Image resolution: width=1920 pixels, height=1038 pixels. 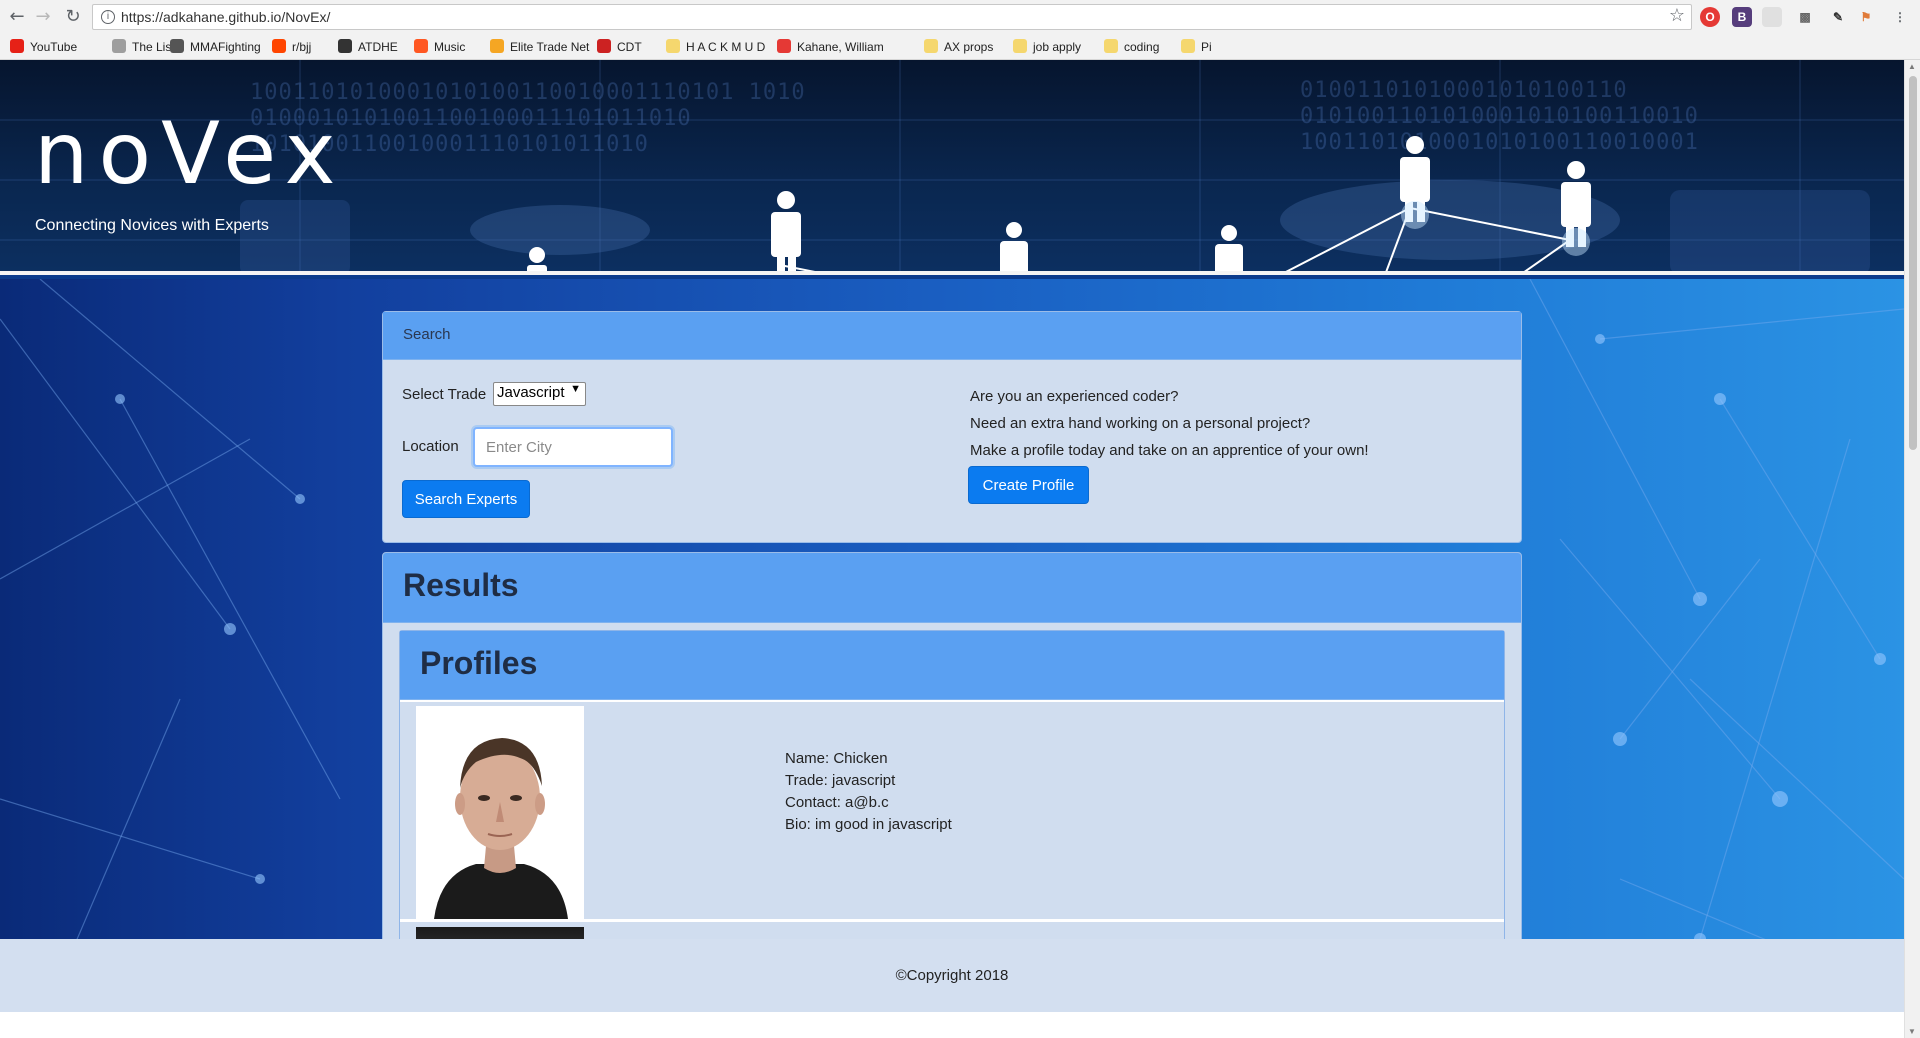 What do you see at coordinates (1710, 17) in the screenshot?
I see `opera-extension-icon: O` at bounding box center [1710, 17].